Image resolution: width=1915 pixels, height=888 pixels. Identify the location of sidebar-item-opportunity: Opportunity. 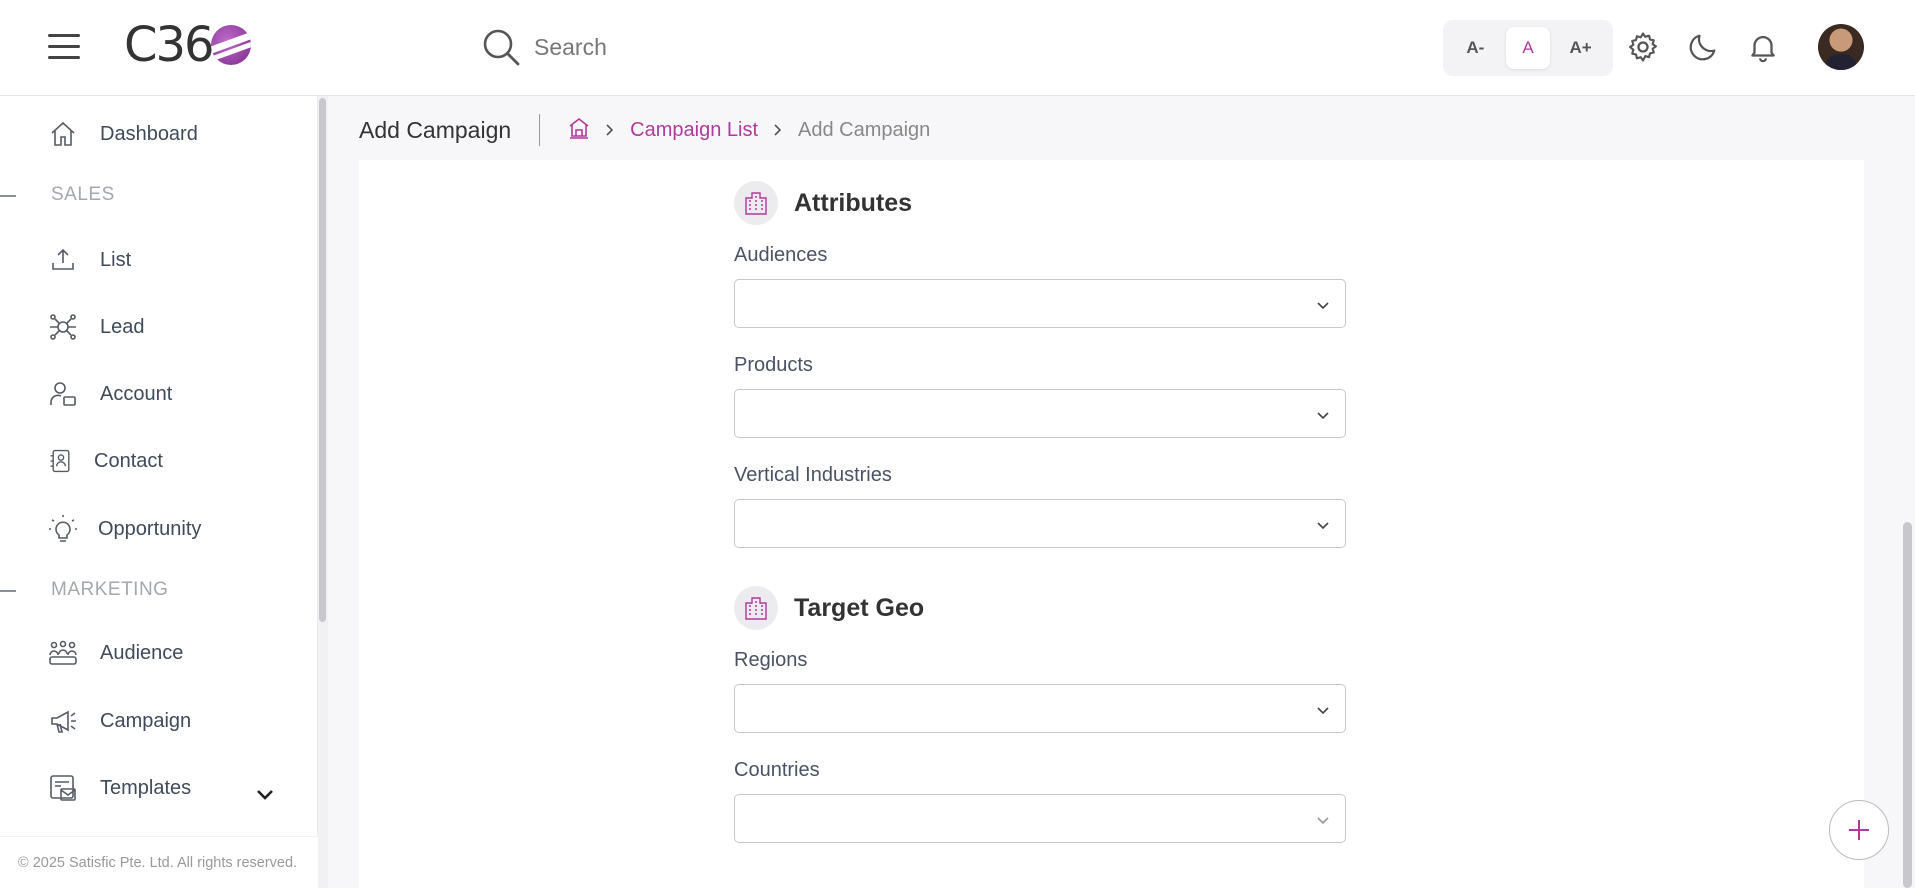
(124, 529).